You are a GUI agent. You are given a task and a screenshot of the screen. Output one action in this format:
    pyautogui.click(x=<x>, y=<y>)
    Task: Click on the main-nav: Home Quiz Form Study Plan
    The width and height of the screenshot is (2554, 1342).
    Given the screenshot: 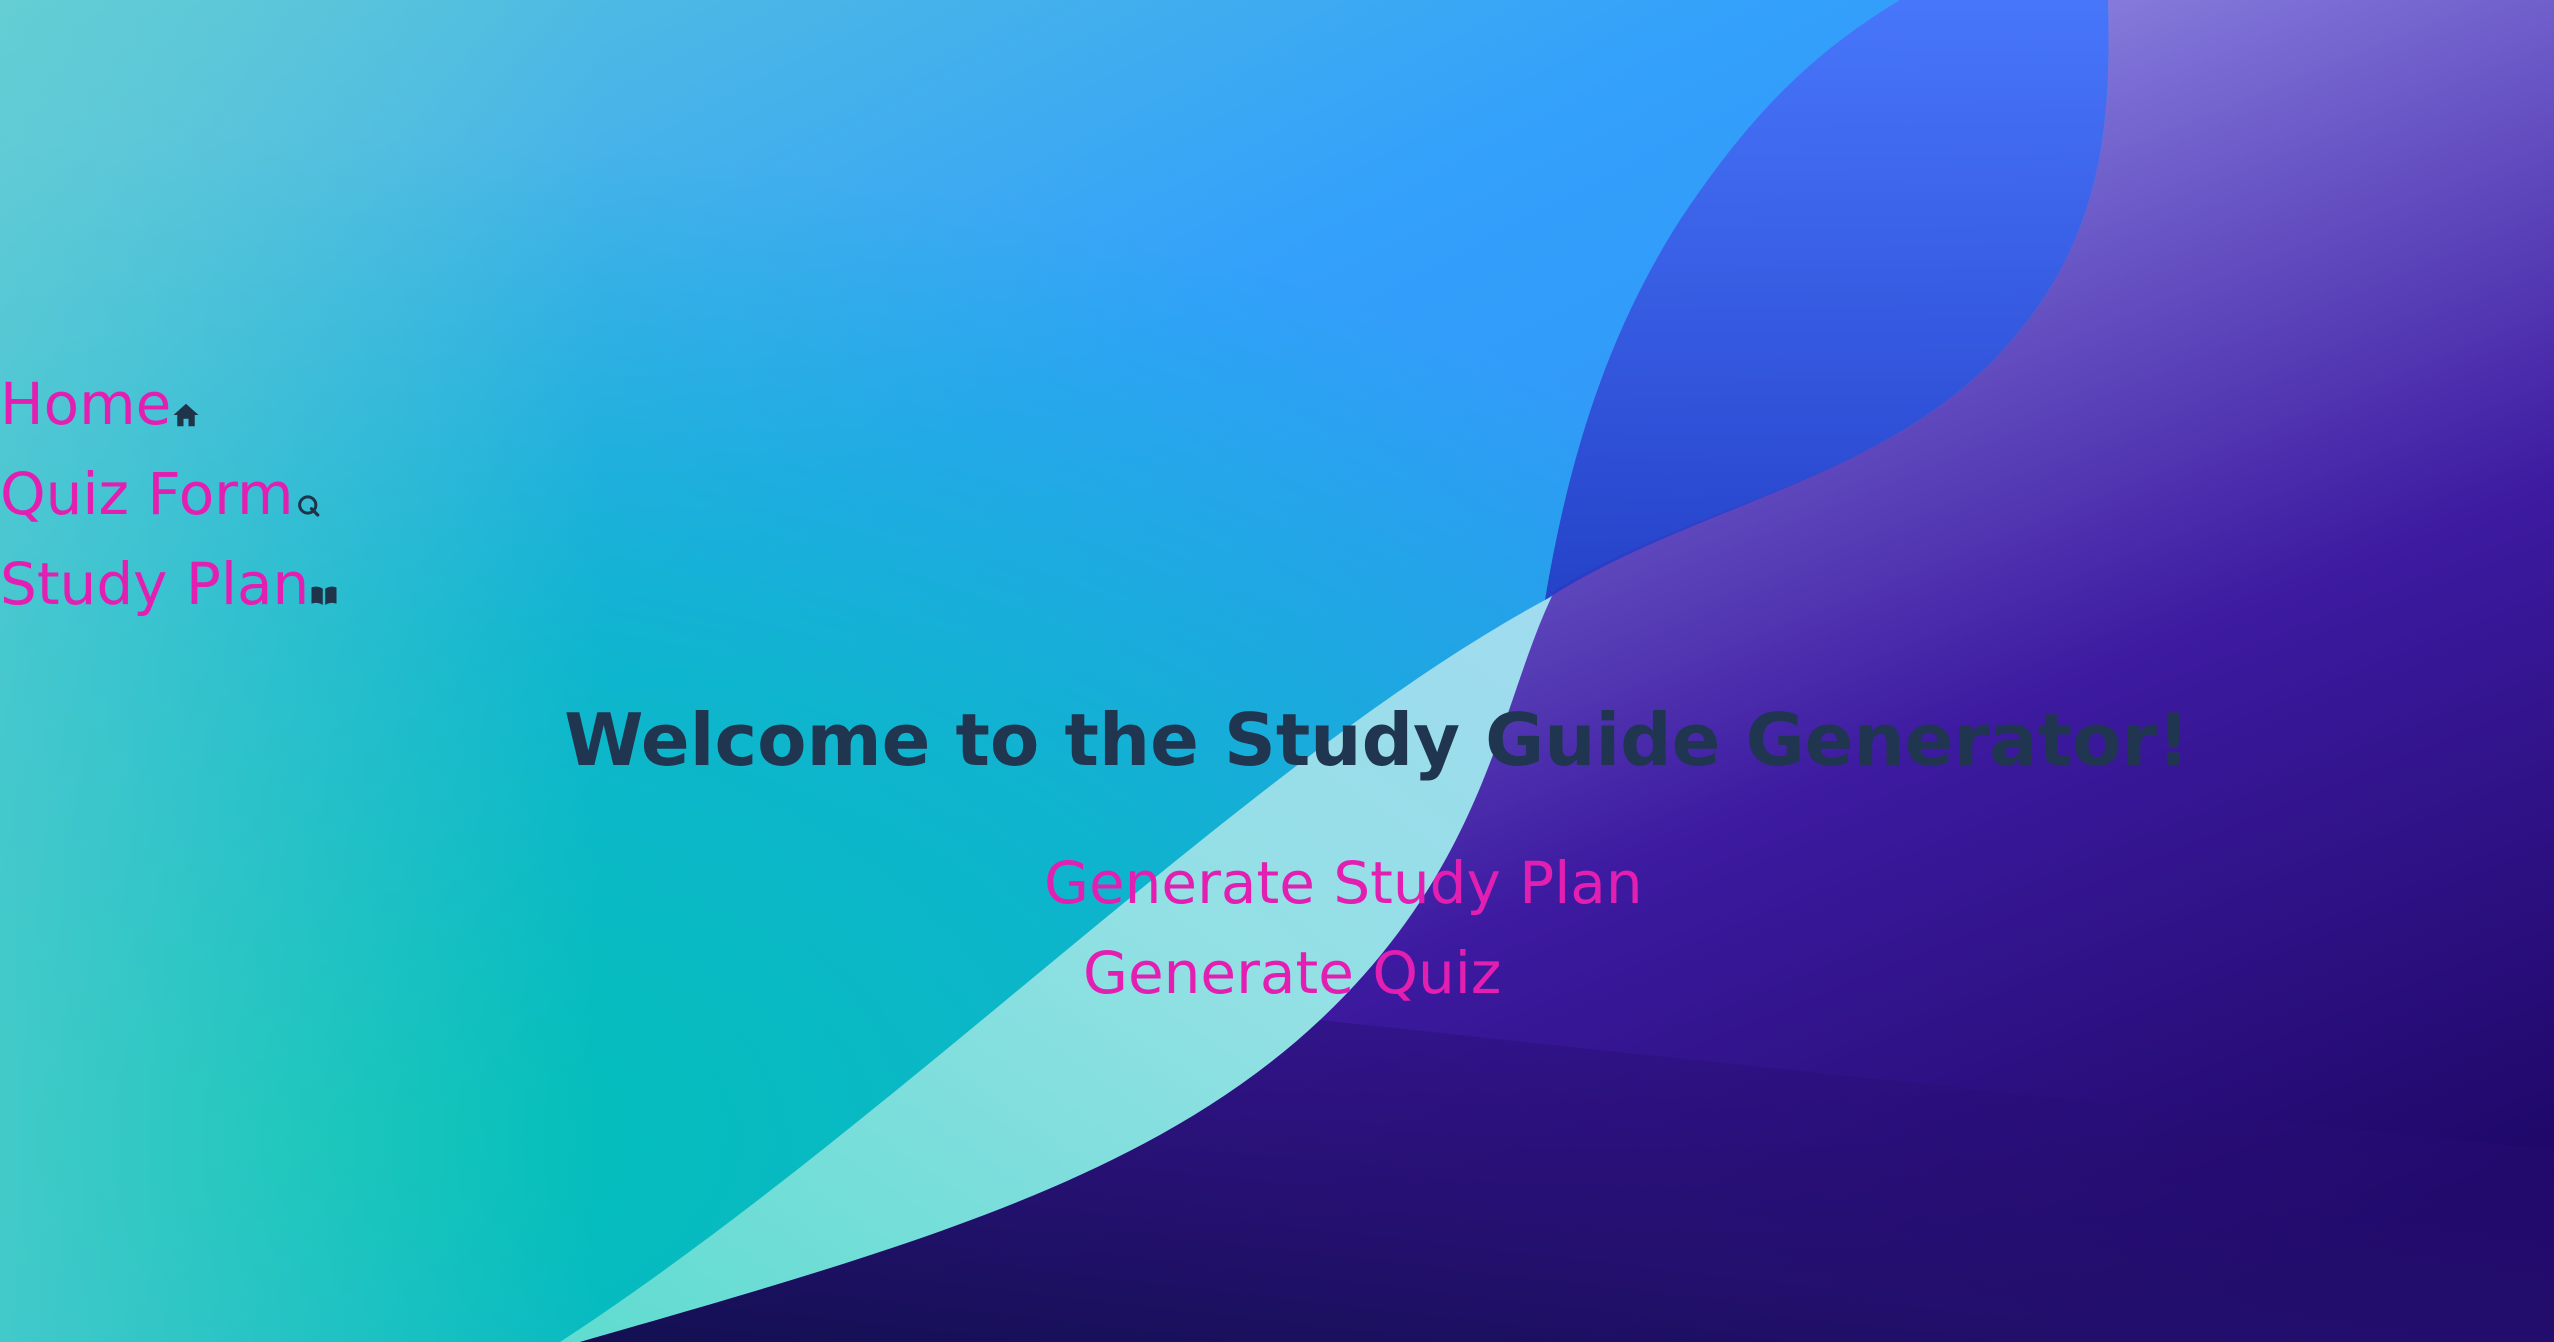 What is the action you would take?
    pyautogui.click(x=169, y=485)
    